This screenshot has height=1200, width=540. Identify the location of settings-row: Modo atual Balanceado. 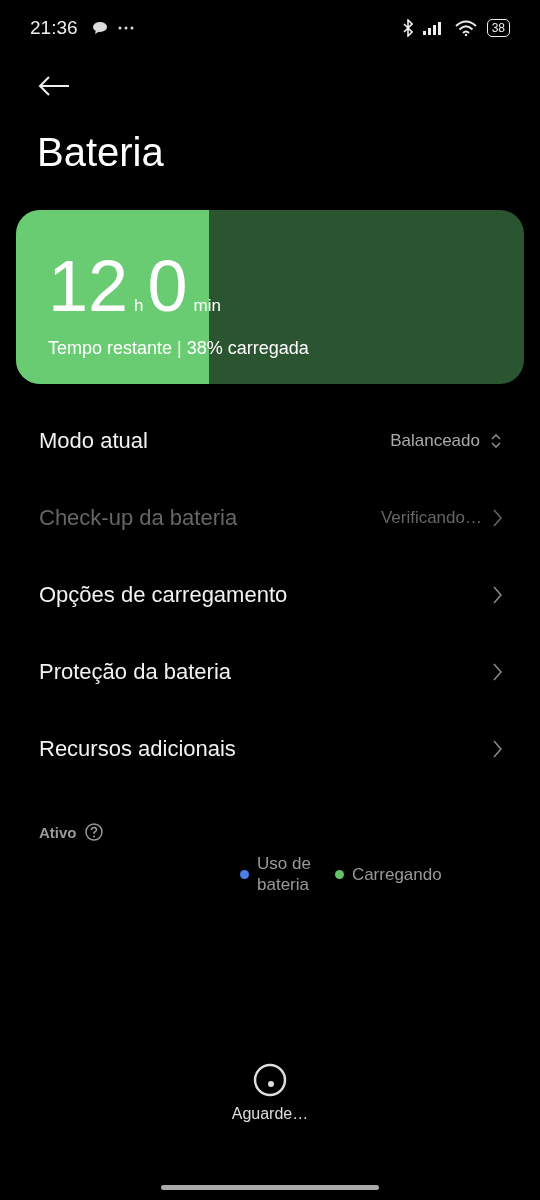
(270, 440).